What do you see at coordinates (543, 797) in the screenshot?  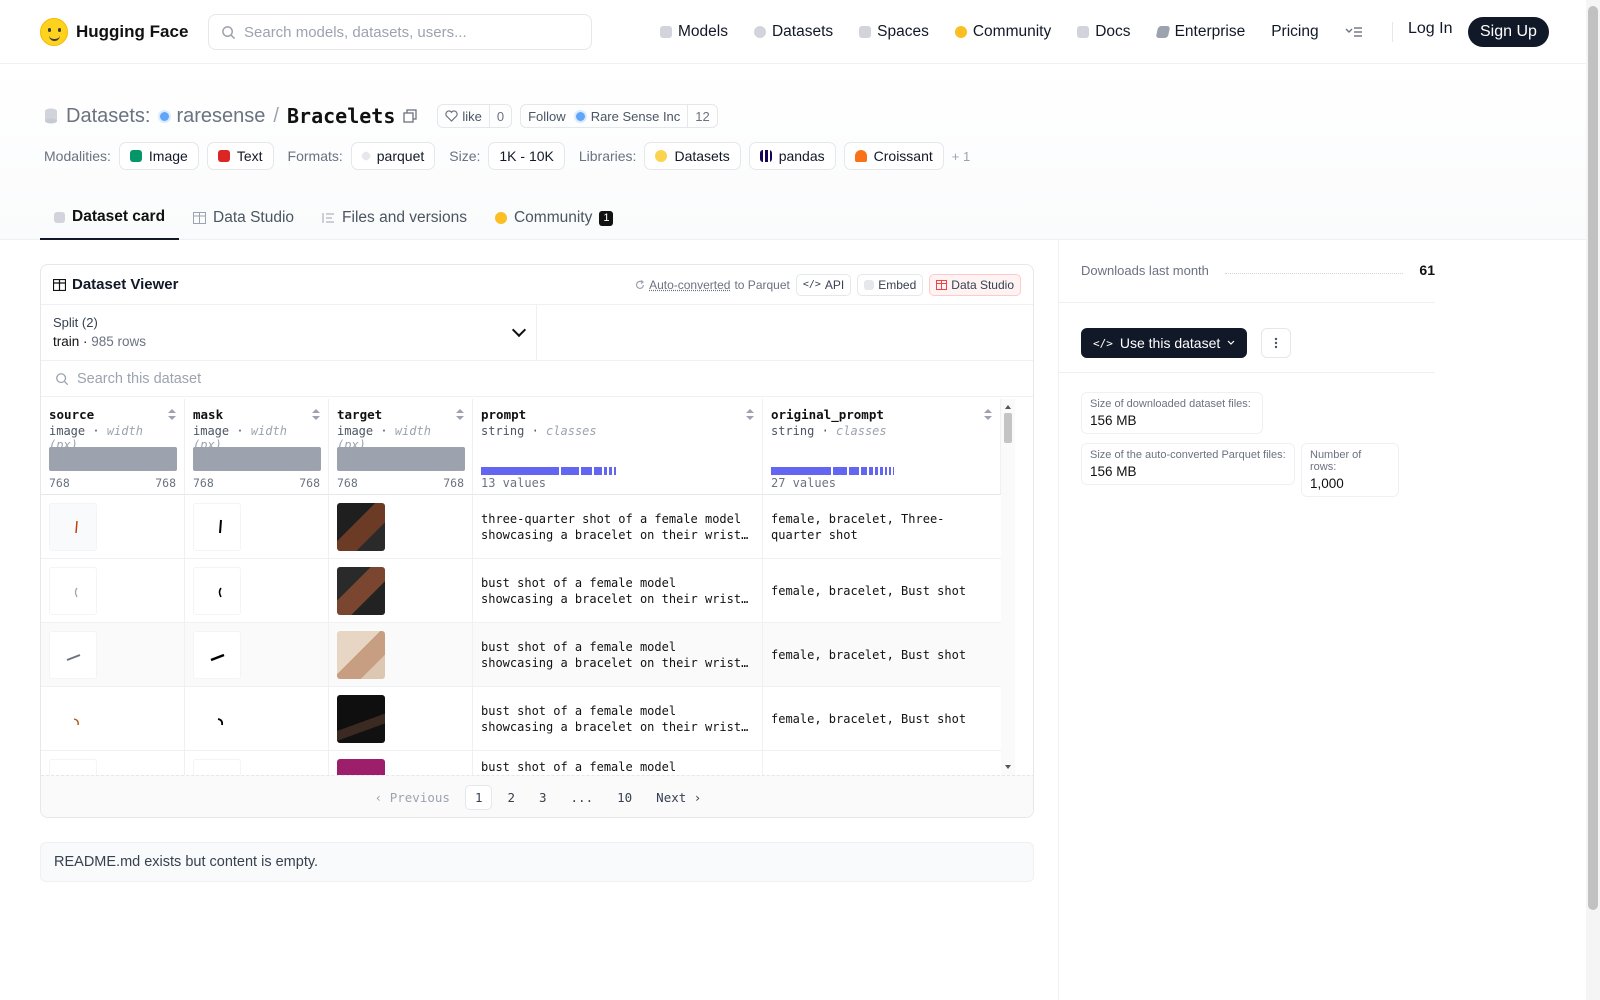 I see `page-3-button: 3` at bounding box center [543, 797].